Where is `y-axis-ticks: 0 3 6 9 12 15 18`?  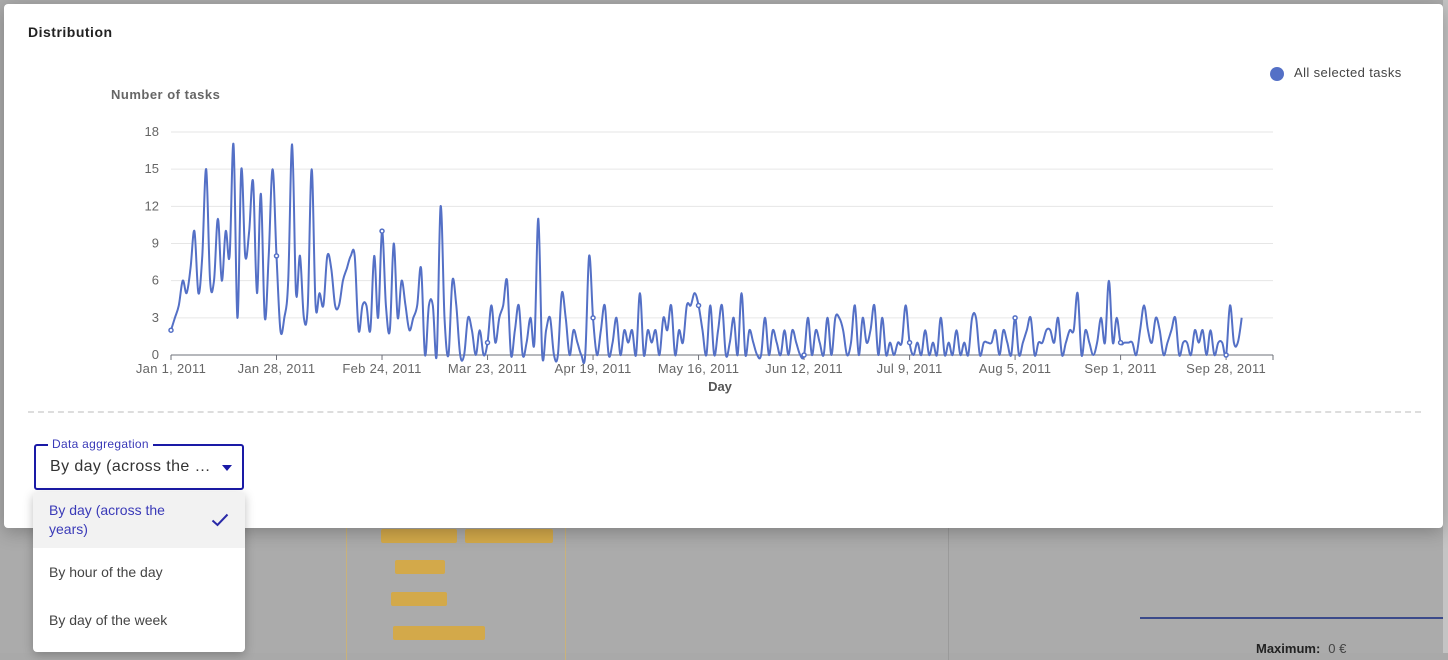 y-axis-ticks: 0 3 6 9 12 15 18 is located at coordinates (152, 243).